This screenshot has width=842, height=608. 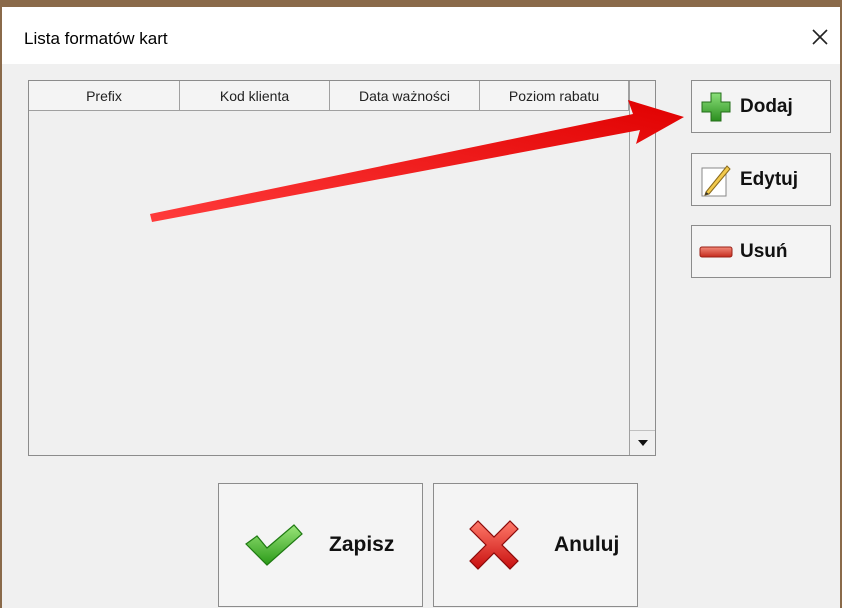 I want to click on delete-button-label: Usuń, so click(x=764, y=251).